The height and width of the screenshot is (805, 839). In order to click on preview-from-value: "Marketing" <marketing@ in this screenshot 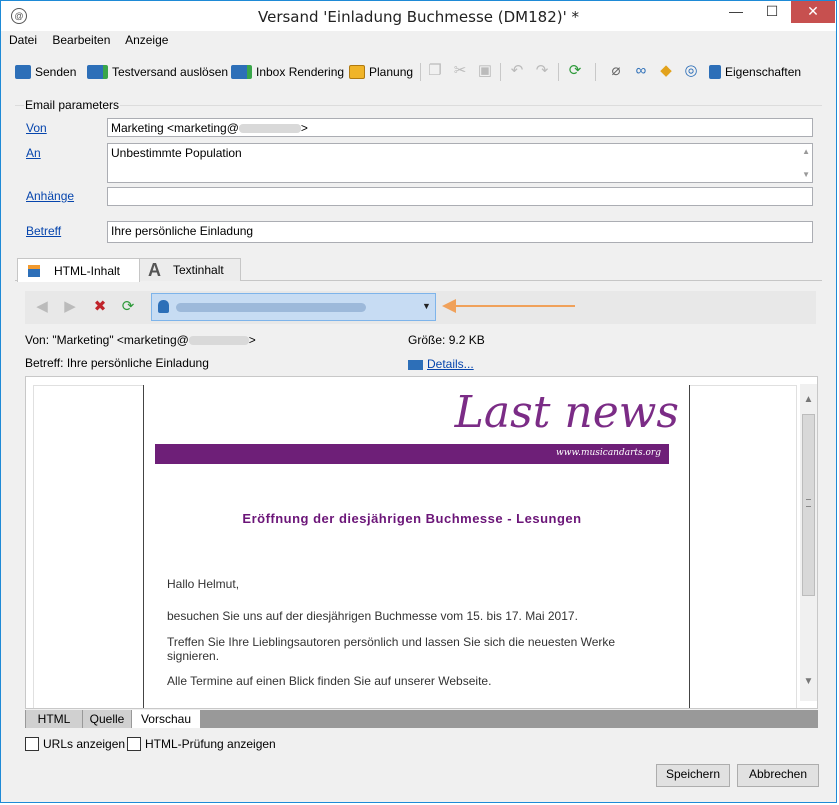, I will do `click(120, 340)`.